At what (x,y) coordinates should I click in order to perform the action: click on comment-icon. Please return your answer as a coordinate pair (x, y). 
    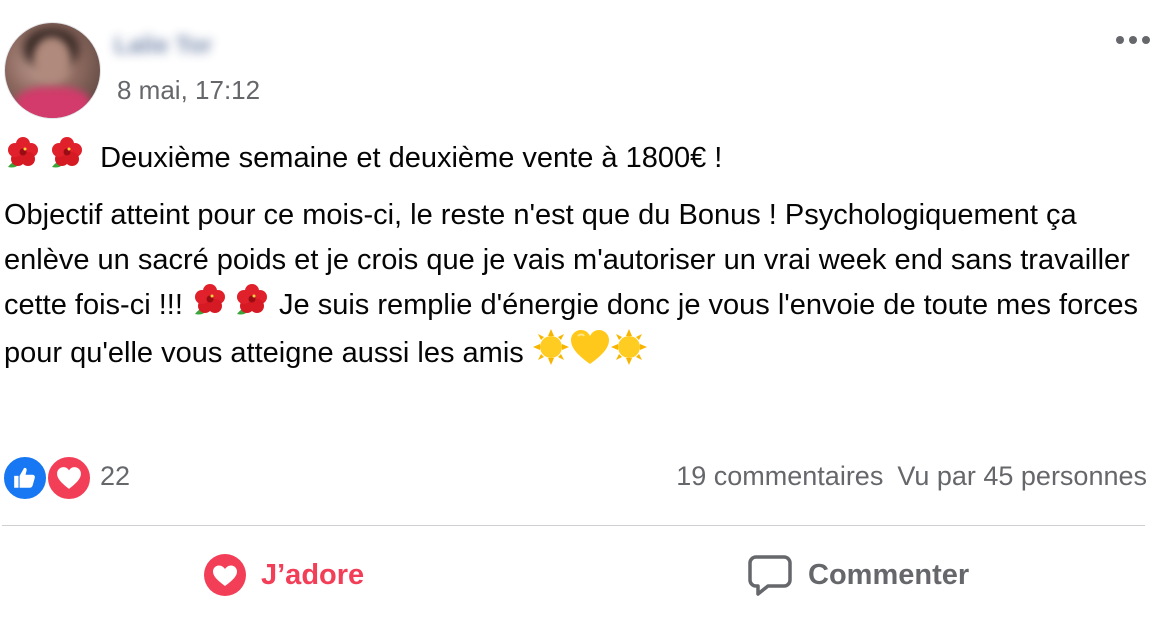
    Looking at the image, I should click on (770, 575).